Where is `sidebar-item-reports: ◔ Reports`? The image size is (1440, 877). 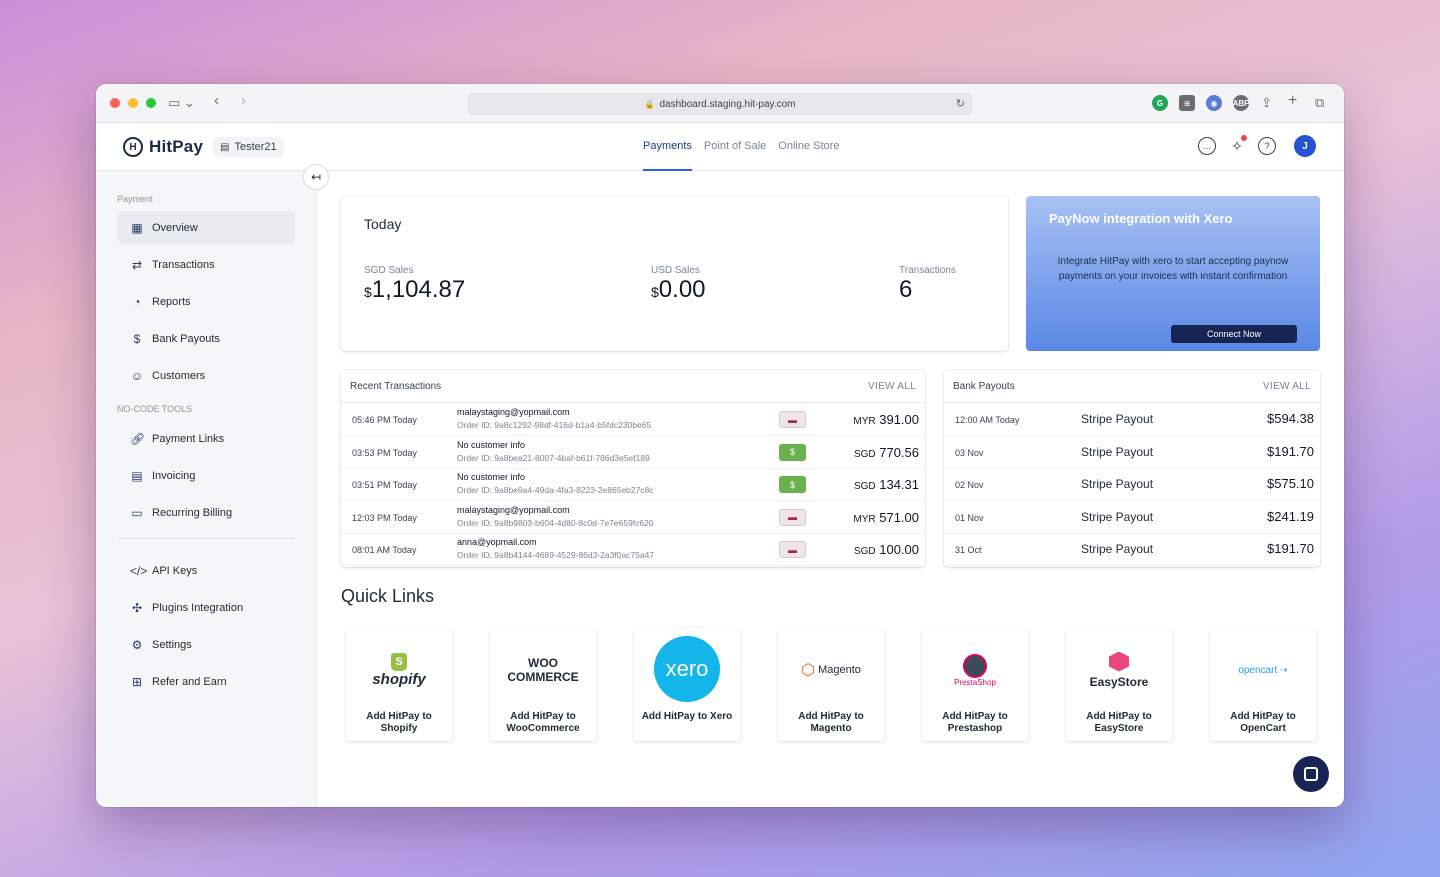 sidebar-item-reports: ◔ Reports is located at coordinates (206, 301).